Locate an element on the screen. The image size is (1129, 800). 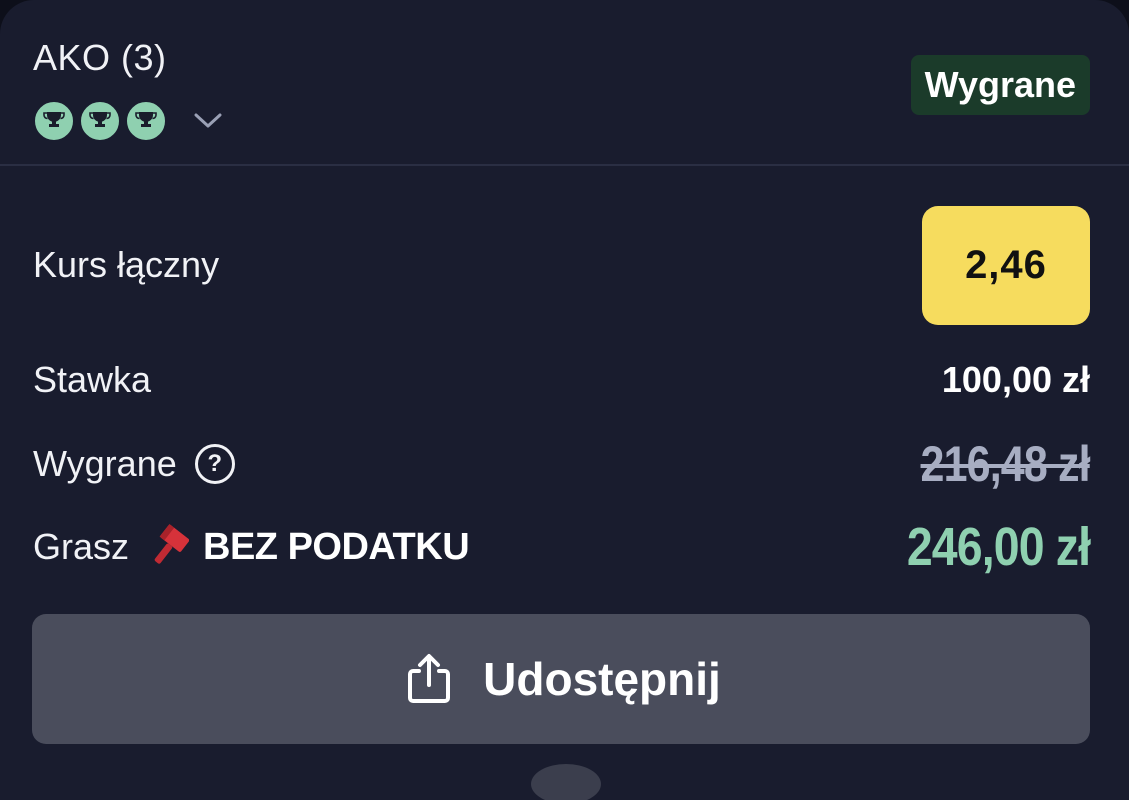
winnings-row: Wygrane ? 216,48 zł is located at coordinates (562, 464).